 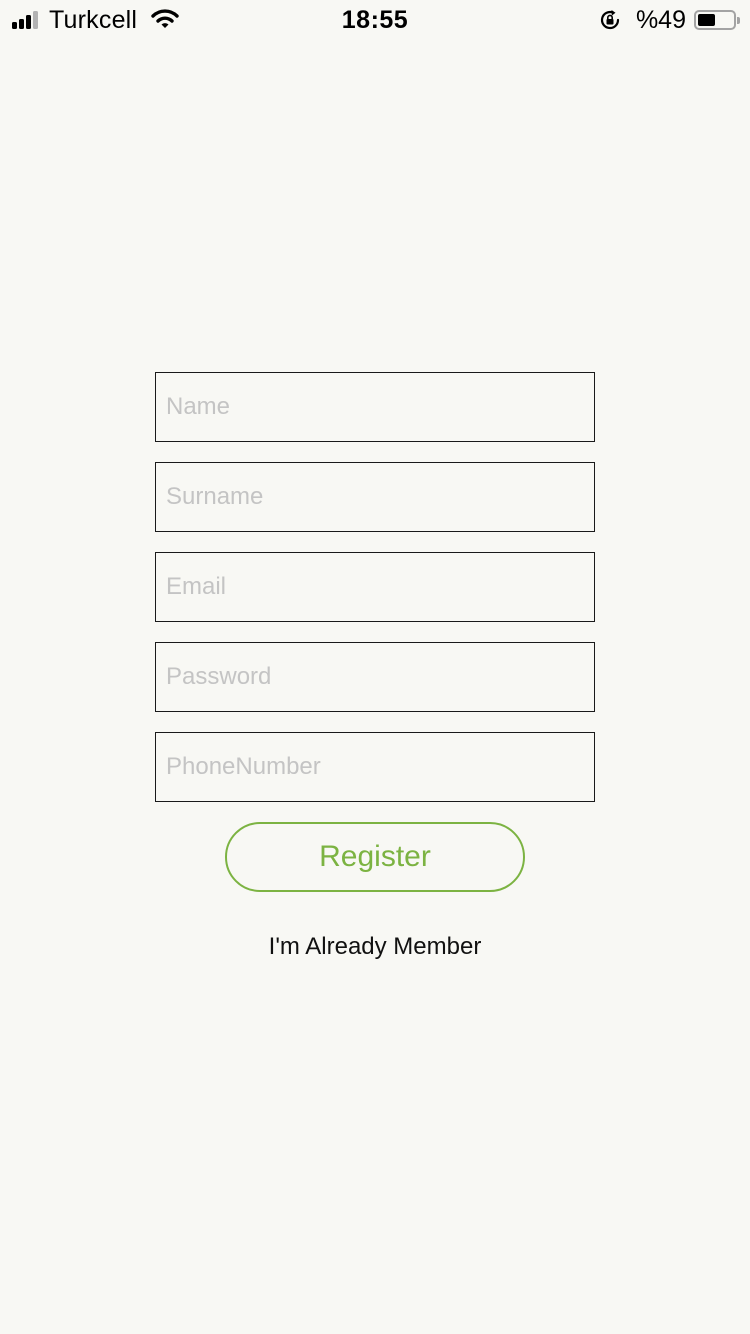 I want to click on phone-number-input, so click(x=375, y=767).